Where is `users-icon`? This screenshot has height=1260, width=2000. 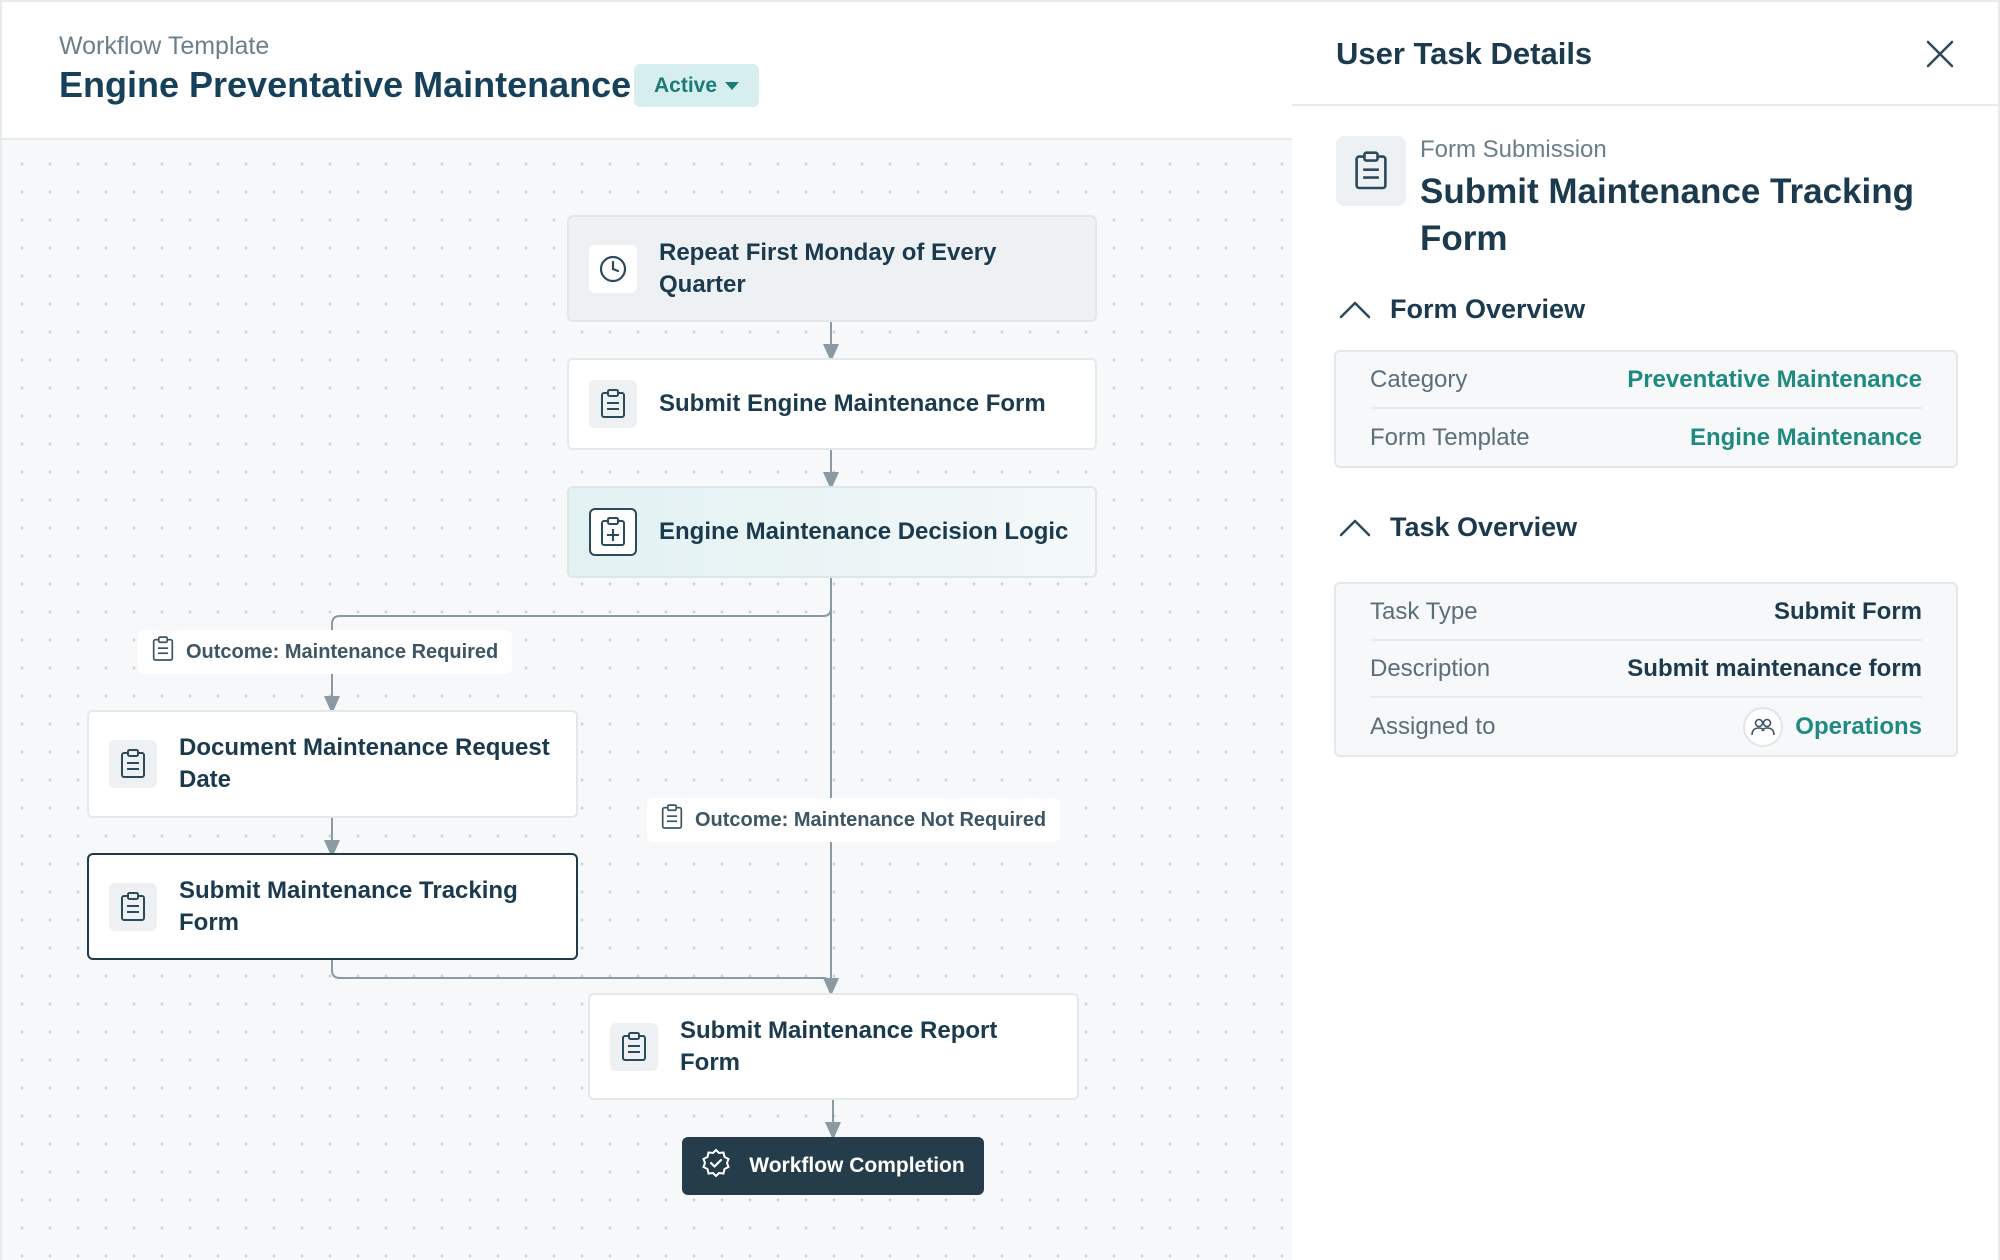
users-icon is located at coordinates (1763, 726).